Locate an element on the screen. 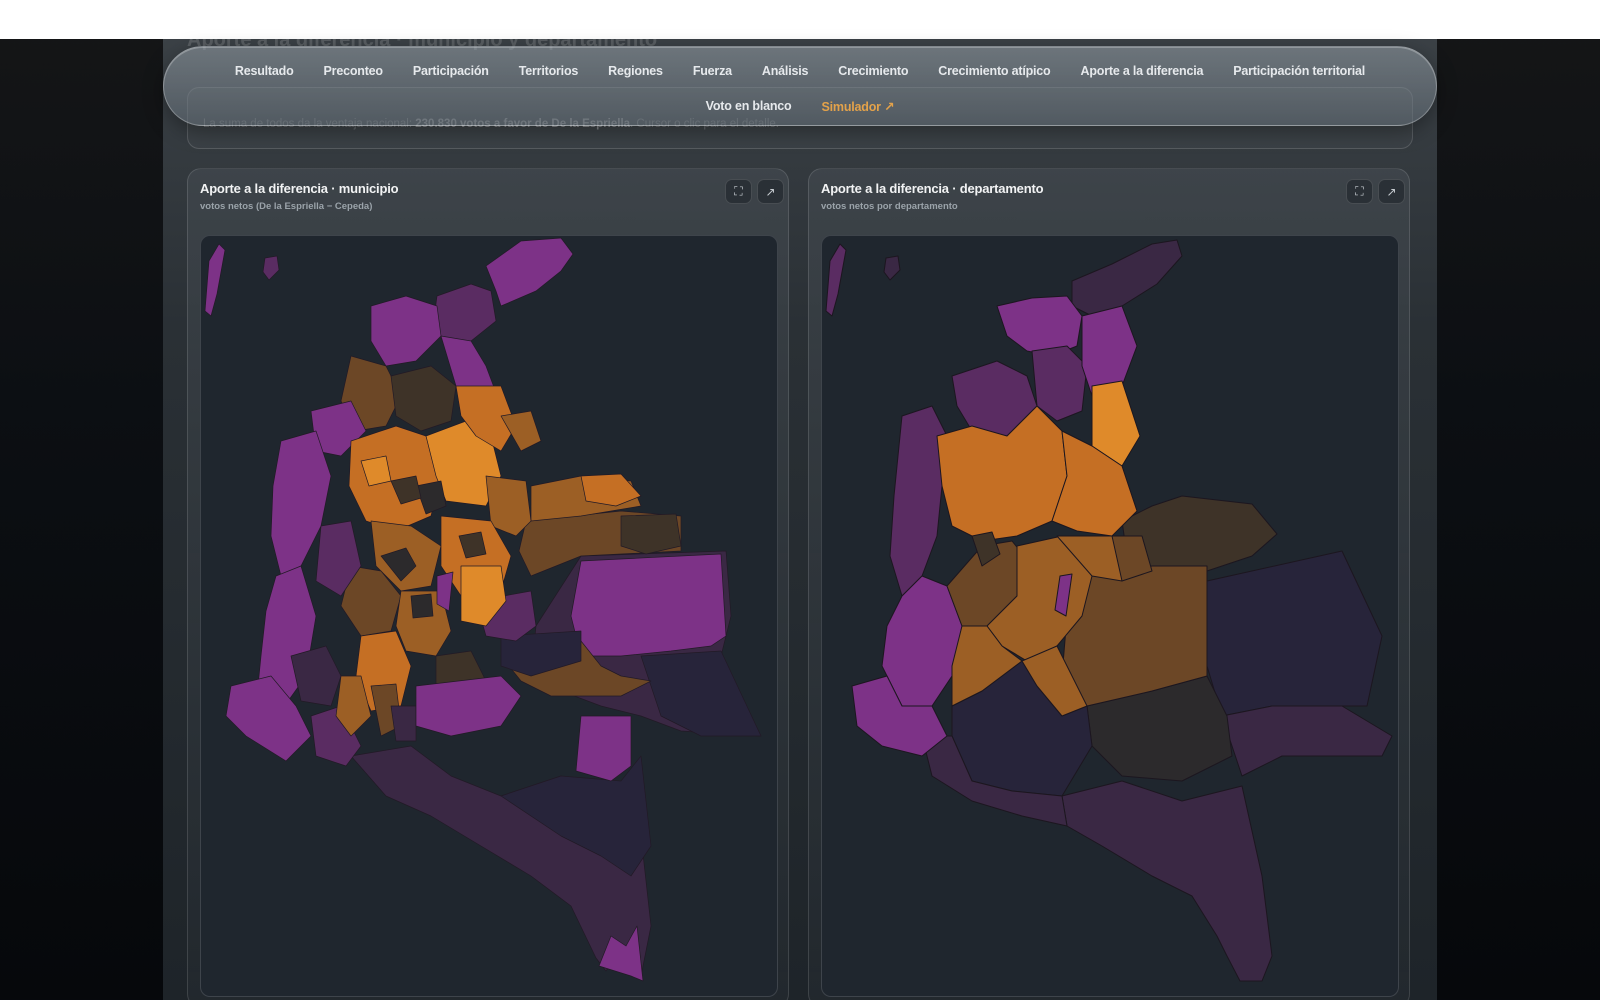 This screenshot has height=1000, width=1600. region-caqueta is located at coordinates (468, 706).